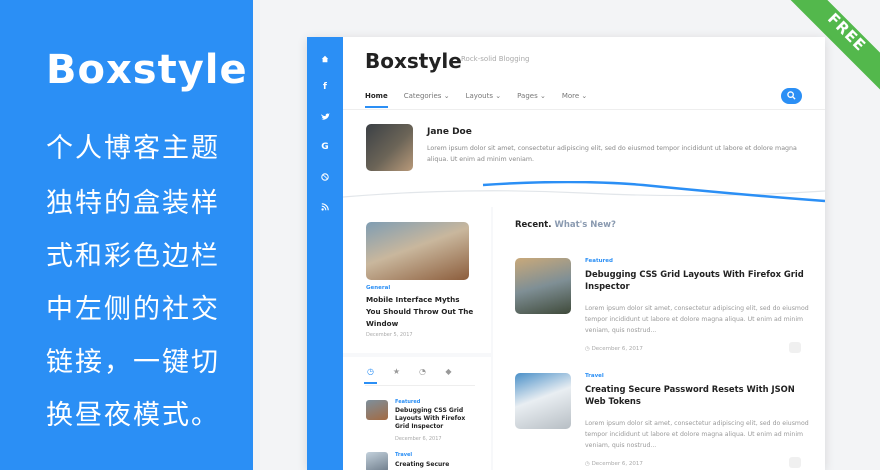 This screenshot has width=880, height=470. I want to click on author-name: Jane Doe, so click(449, 132).